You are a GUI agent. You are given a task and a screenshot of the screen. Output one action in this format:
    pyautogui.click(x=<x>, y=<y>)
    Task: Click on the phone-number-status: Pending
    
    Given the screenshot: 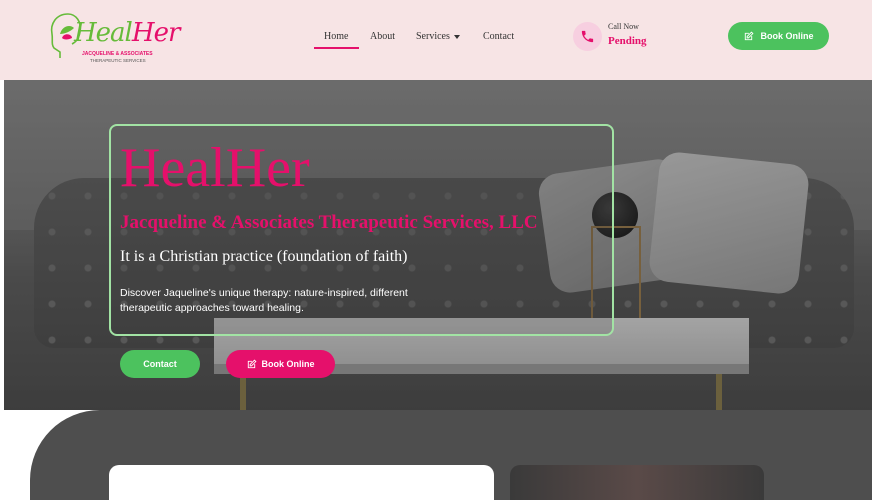 What is the action you would take?
    pyautogui.click(x=627, y=41)
    